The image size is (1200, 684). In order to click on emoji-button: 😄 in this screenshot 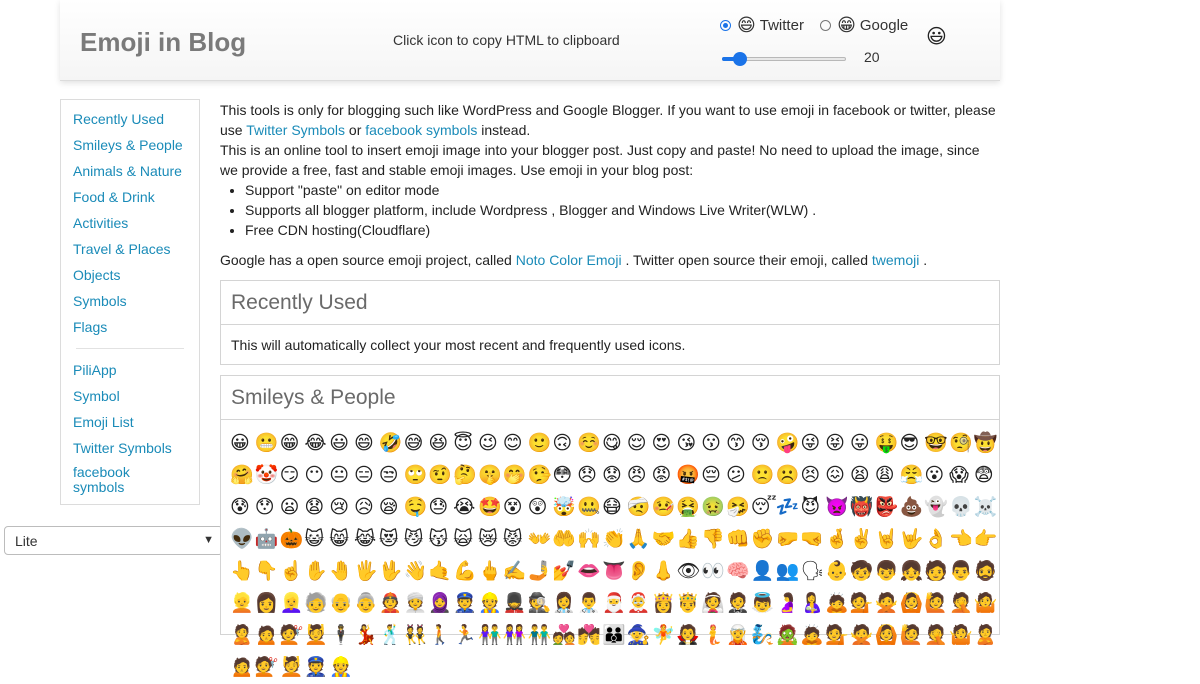, I will do `click(366, 444)`.